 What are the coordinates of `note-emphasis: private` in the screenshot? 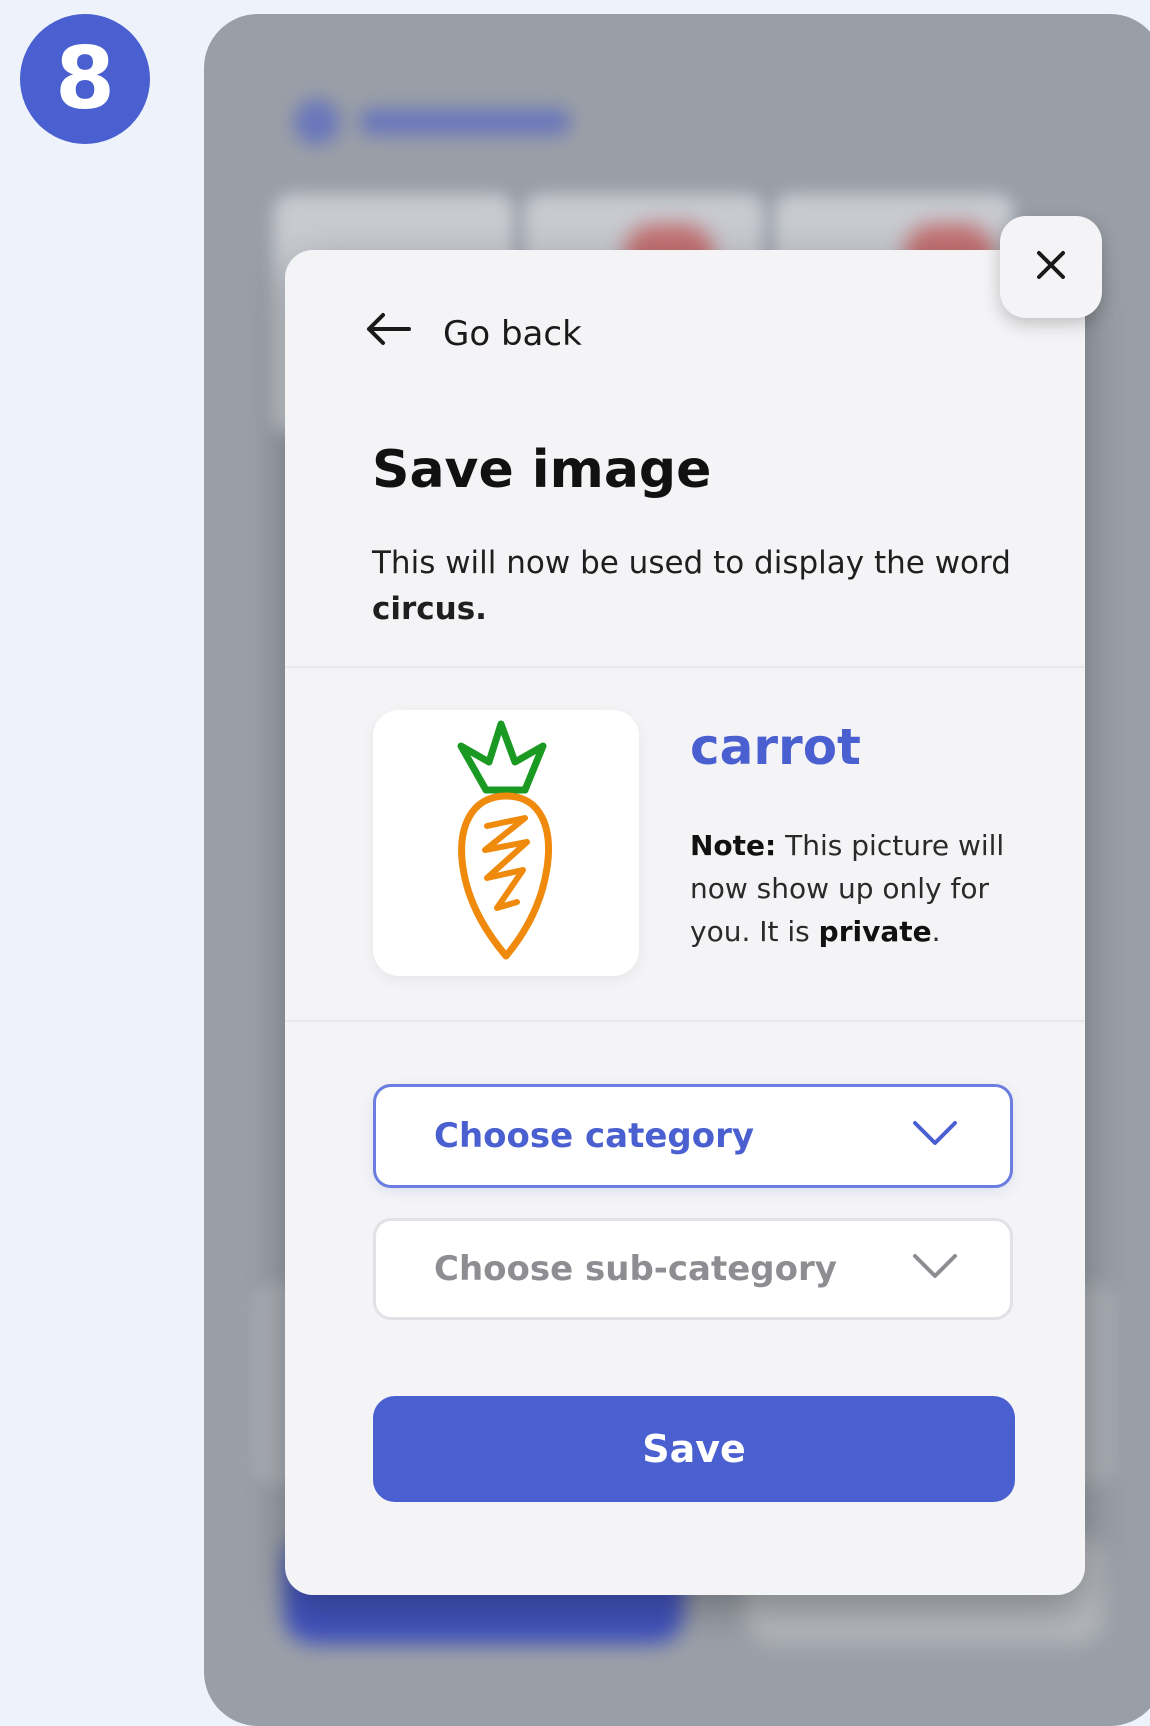 It's located at (875, 931).